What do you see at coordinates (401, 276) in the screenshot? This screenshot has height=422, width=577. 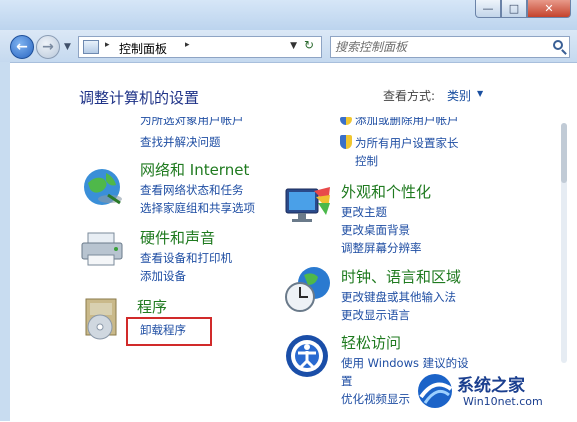 I see `category-title-clock-region: 时钟、语言和区域` at bounding box center [401, 276].